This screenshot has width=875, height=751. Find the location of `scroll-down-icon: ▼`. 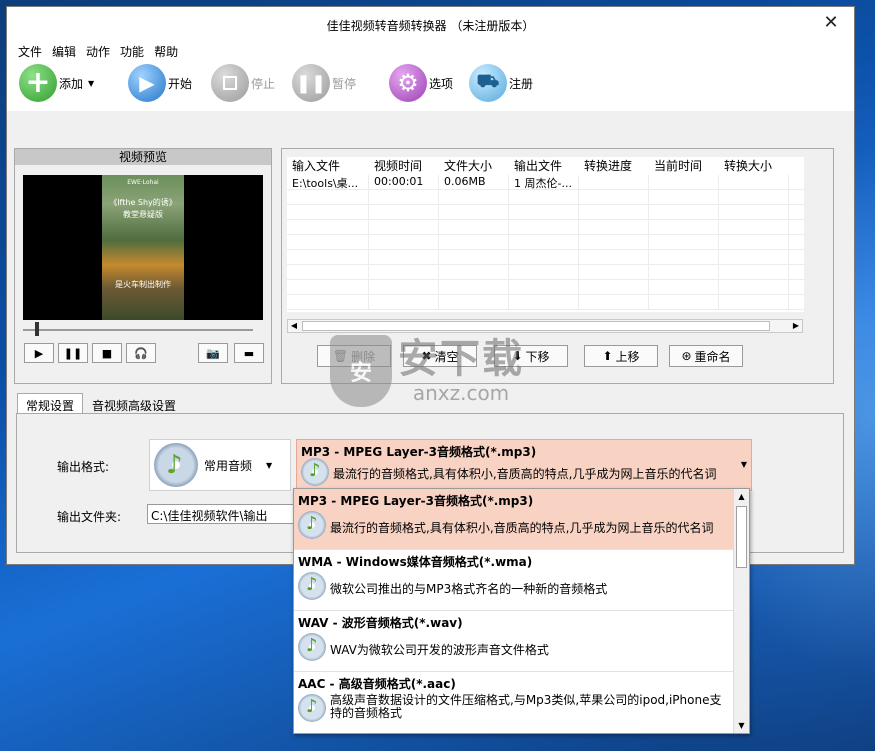

scroll-down-icon: ▼ is located at coordinates (741, 725).